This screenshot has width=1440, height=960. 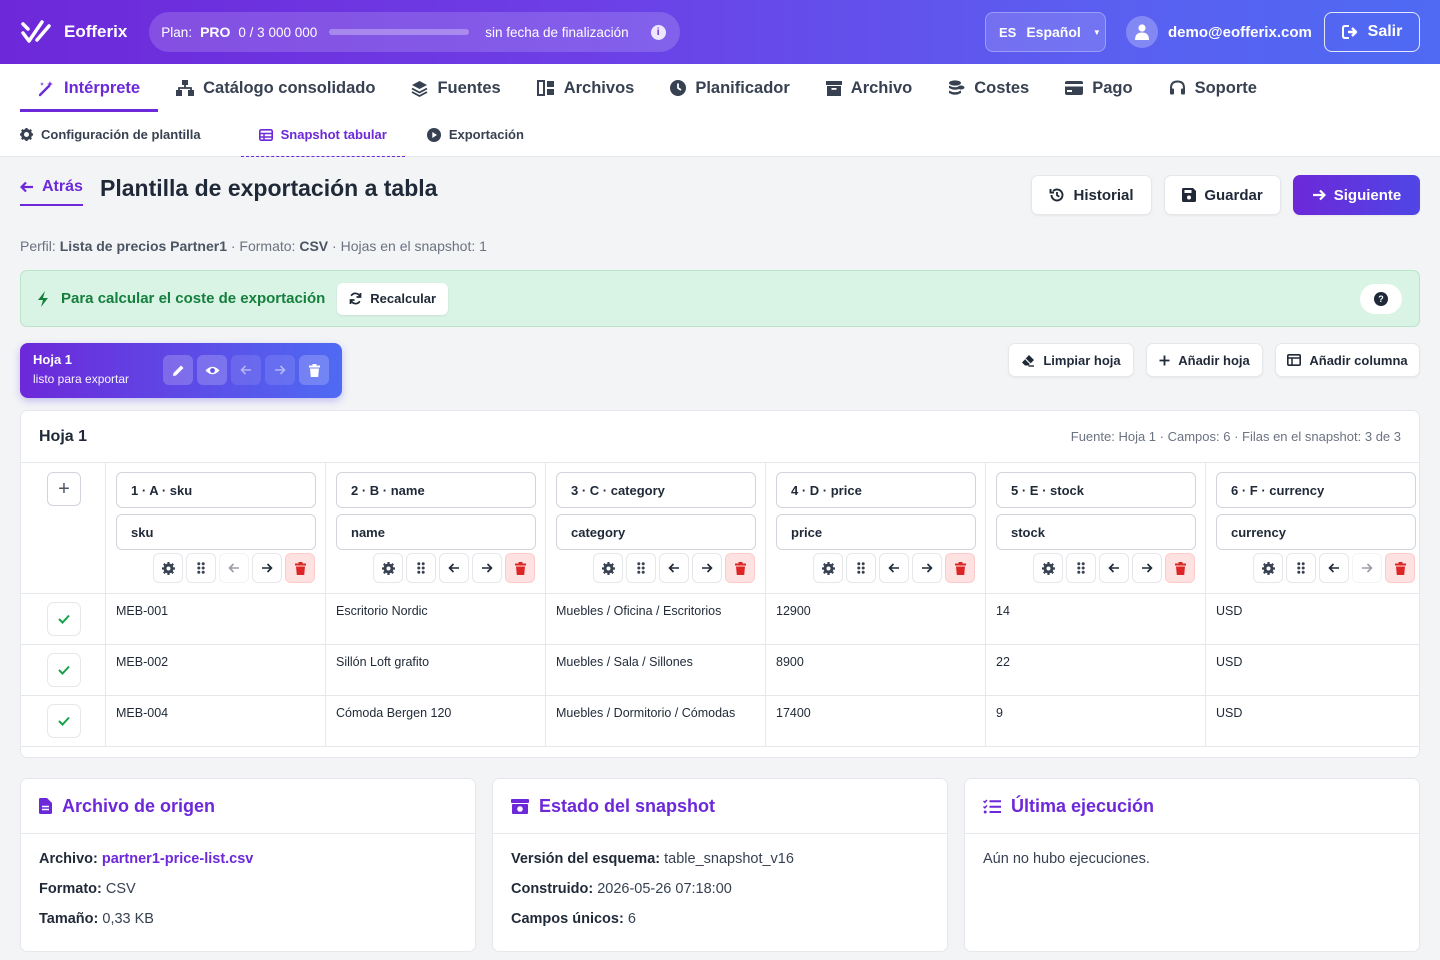 I want to click on column-field-input: price, so click(x=876, y=532).